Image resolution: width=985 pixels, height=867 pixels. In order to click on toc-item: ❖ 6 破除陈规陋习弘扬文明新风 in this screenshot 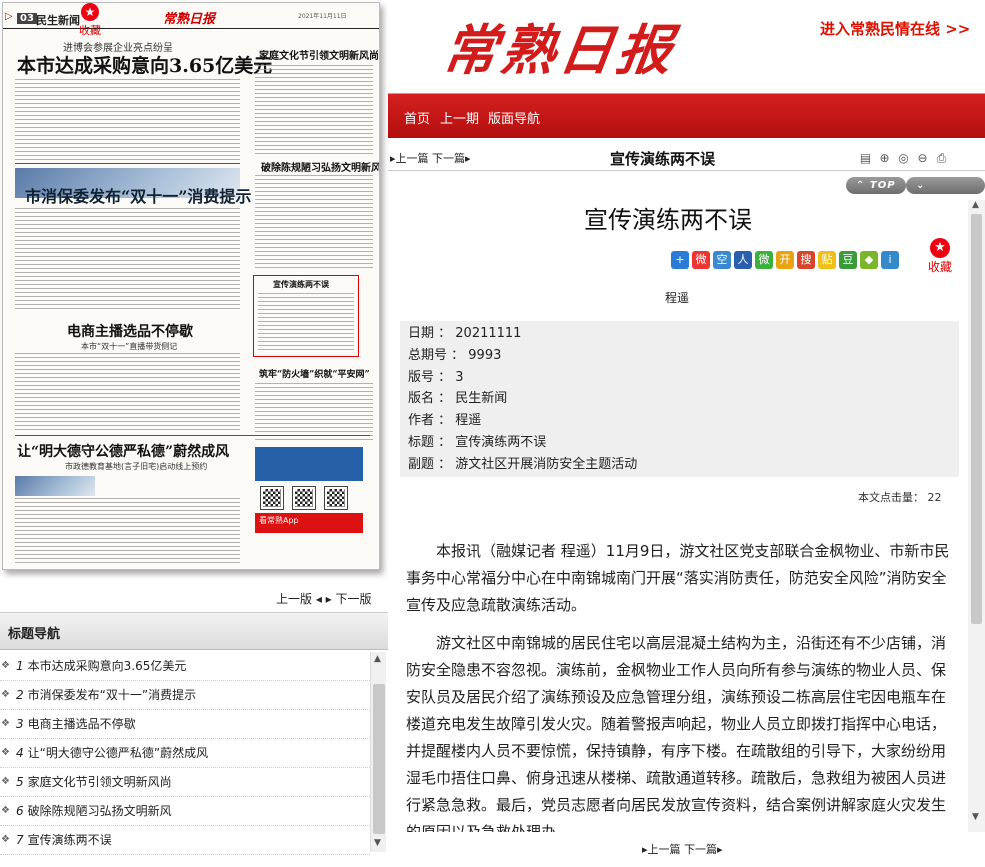, I will do `click(185, 811)`.